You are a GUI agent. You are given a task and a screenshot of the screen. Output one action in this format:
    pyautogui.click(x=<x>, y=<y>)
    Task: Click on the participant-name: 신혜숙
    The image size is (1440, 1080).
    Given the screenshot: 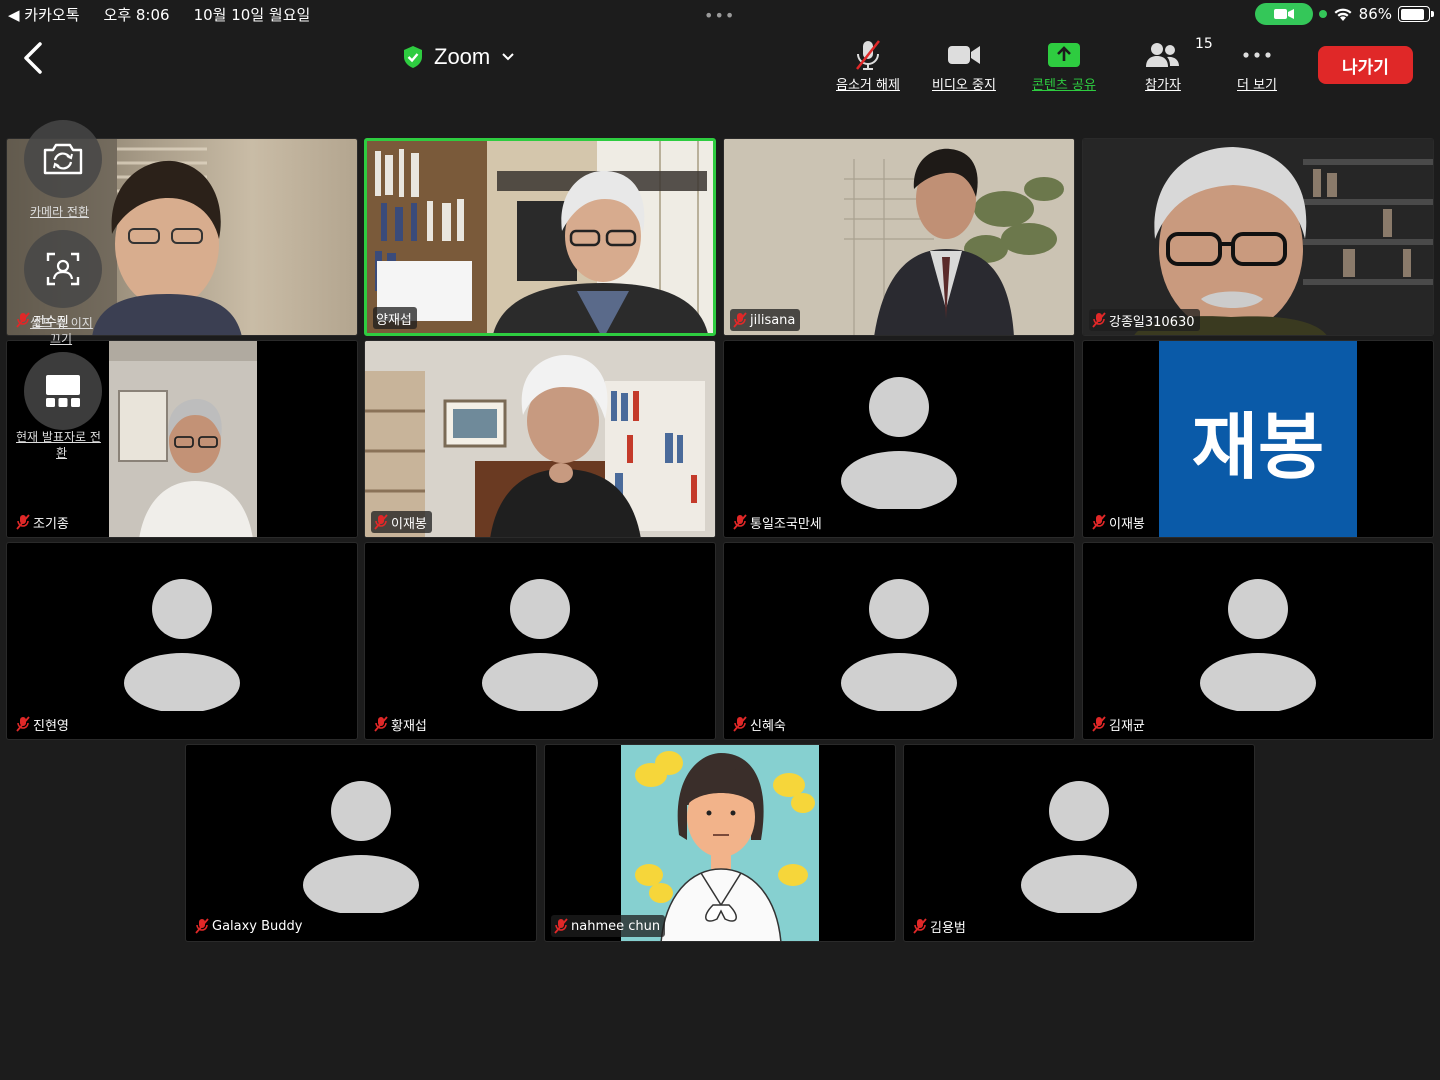 What is the action you would take?
    pyautogui.click(x=768, y=726)
    